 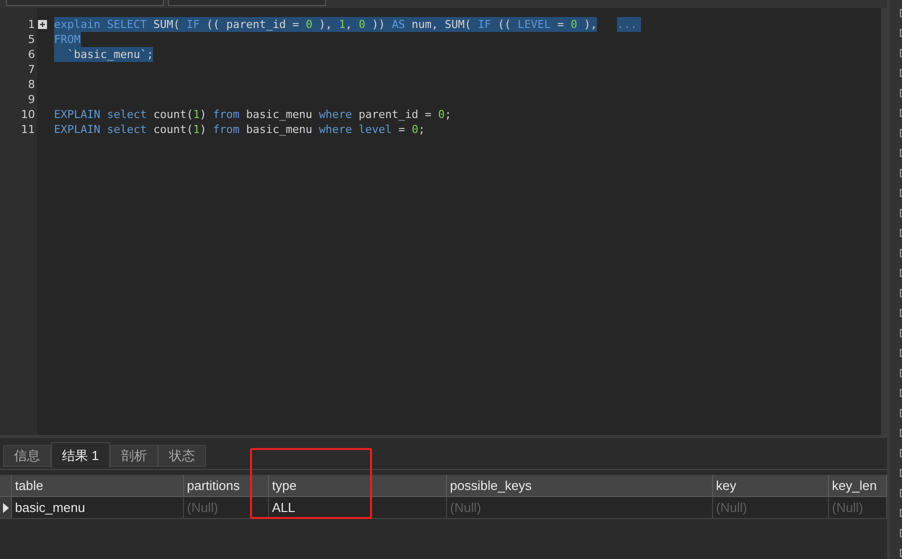 What do you see at coordinates (31, 69) in the screenshot?
I see `line-number: 7` at bounding box center [31, 69].